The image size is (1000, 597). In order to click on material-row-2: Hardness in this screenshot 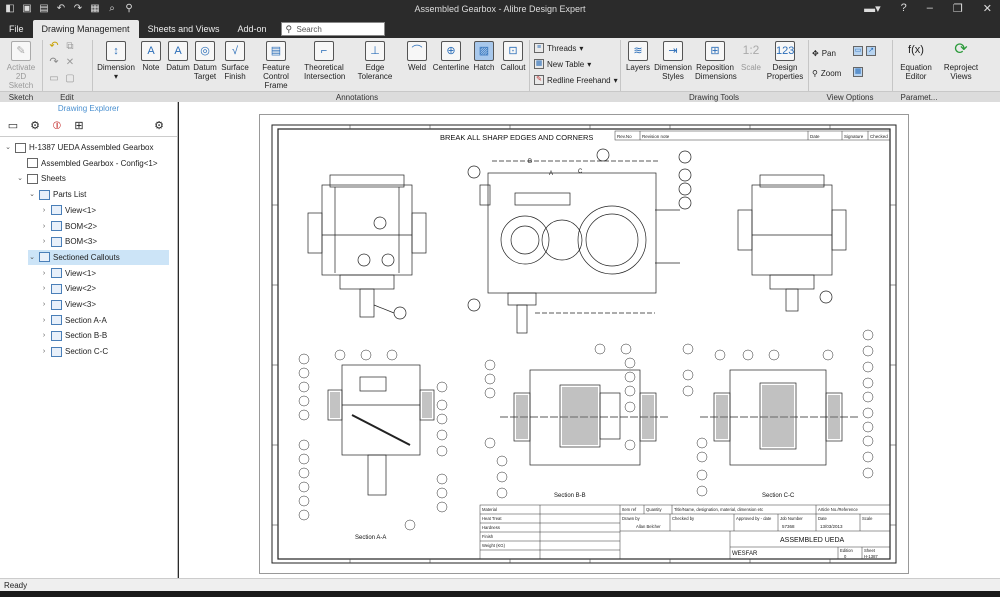, I will do `click(491, 527)`.